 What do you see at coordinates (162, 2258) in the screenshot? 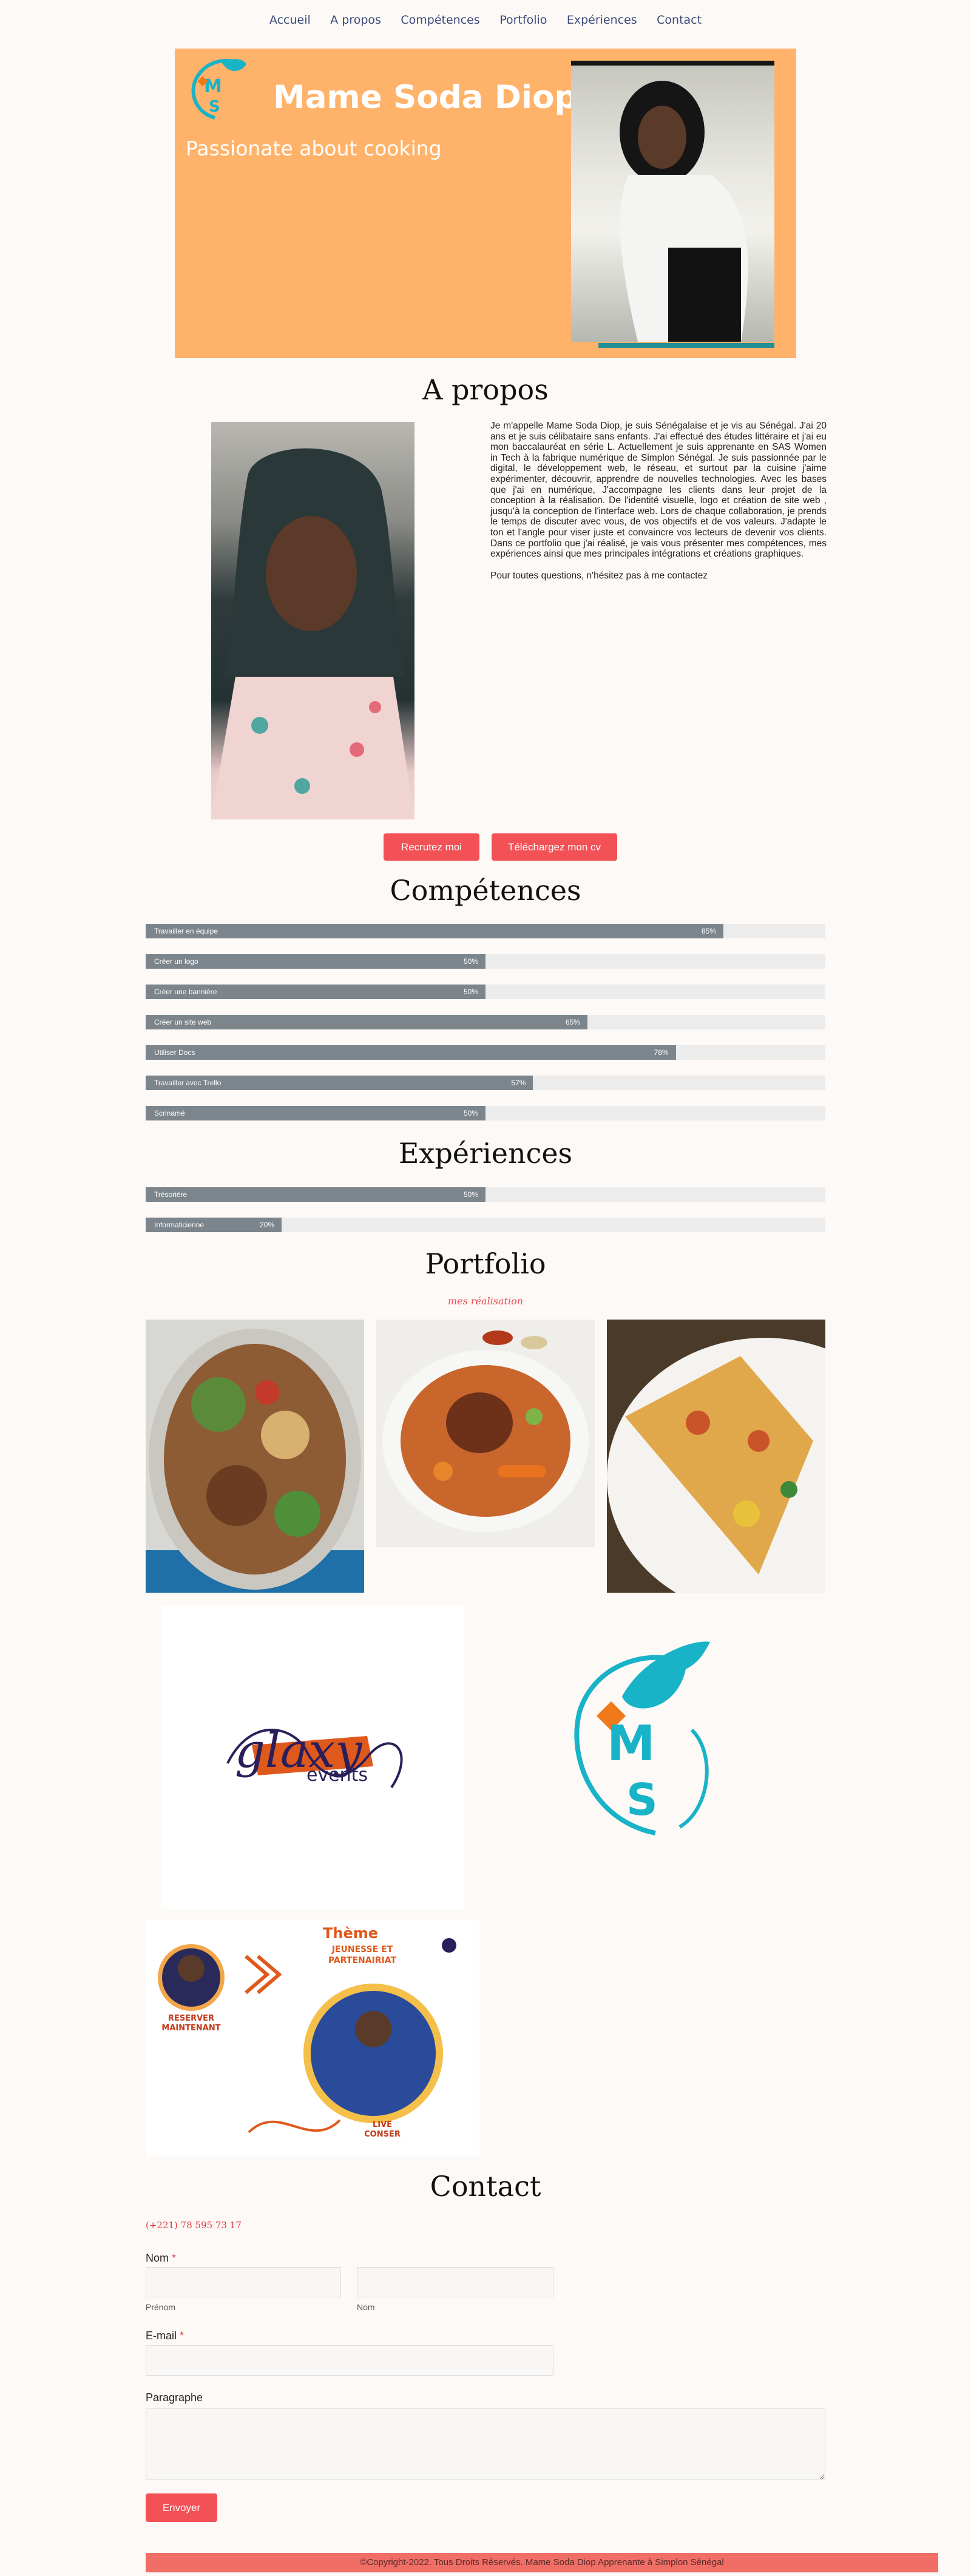
I see `name-label: Nom *` at bounding box center [162, 2258].